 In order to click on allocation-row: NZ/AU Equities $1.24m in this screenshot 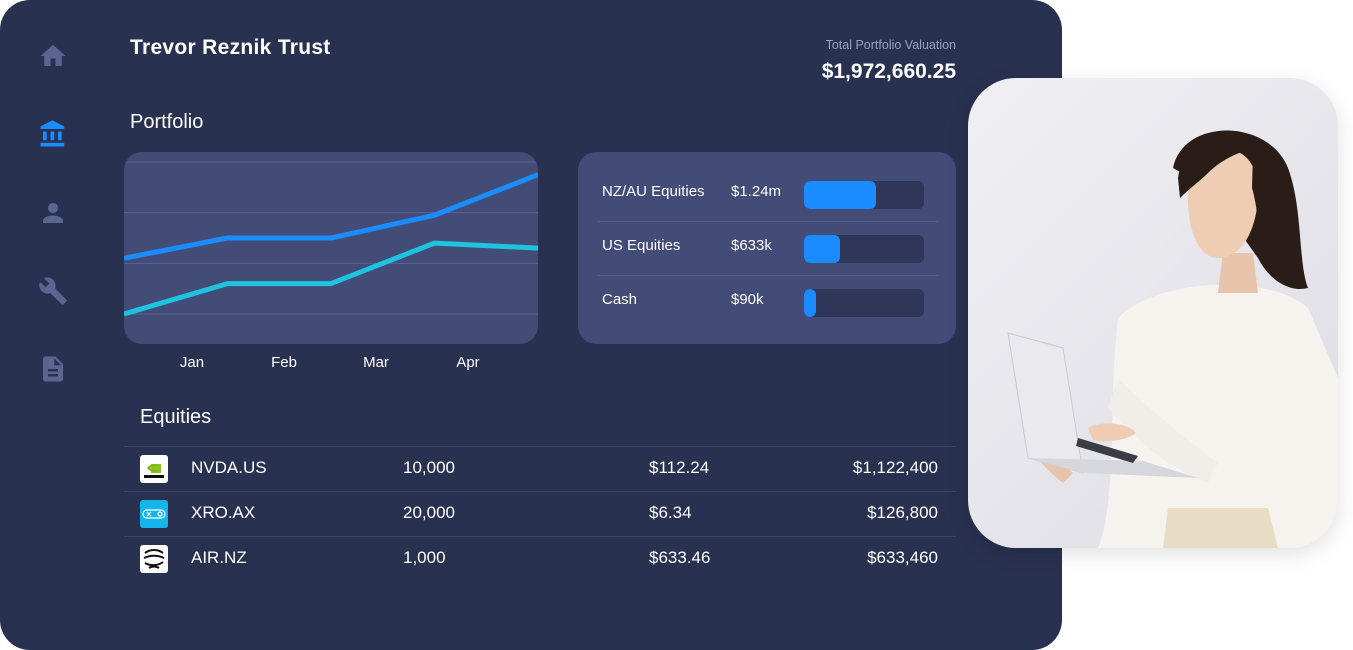, I will do `click(768, 194)`.